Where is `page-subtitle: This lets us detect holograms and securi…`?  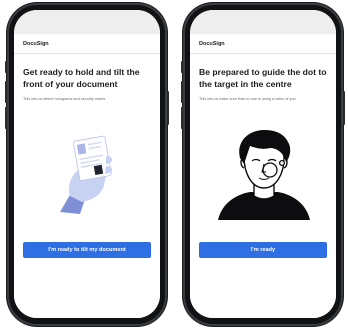 page-subtitle: This lets us detect holograms and securi… is located at coordinates (64, 99).